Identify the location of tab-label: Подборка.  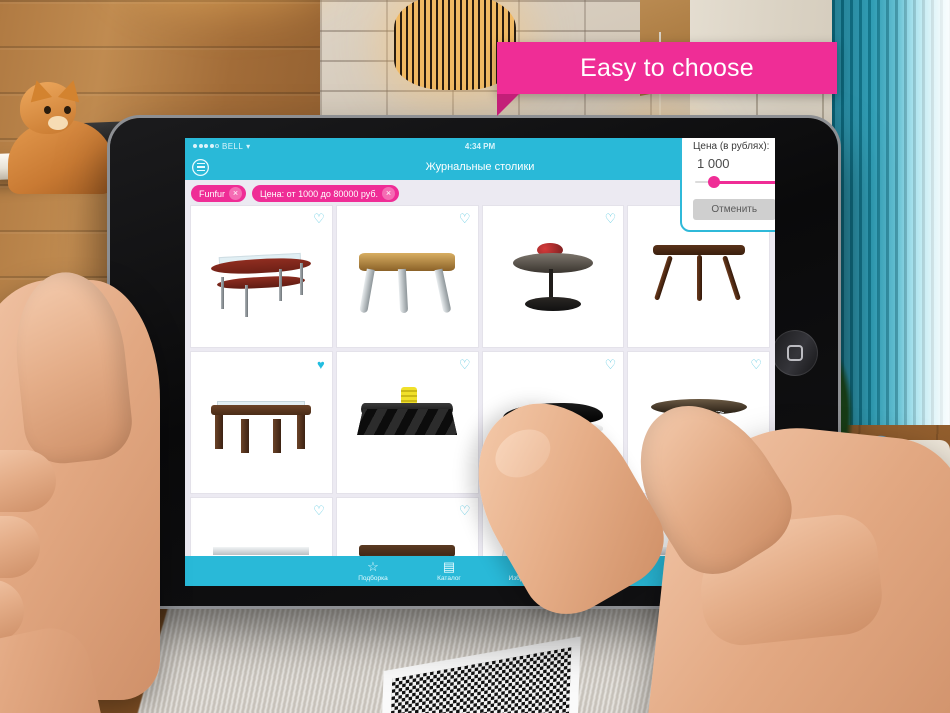
(373, 578).